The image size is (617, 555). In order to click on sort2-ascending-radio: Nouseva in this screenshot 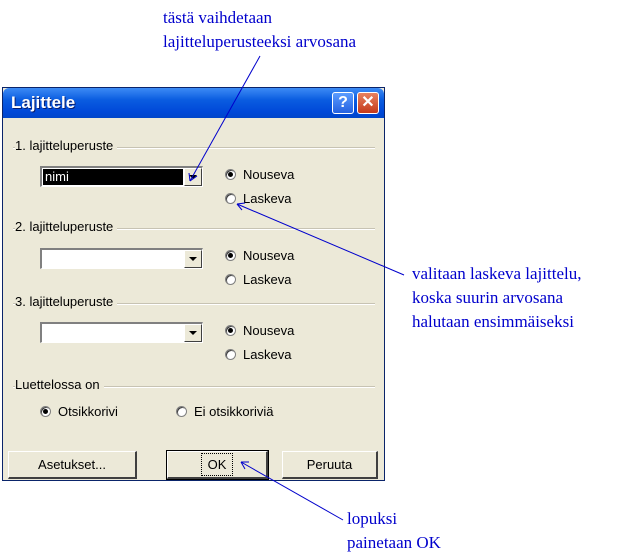, I will do `click(259, 255)`.